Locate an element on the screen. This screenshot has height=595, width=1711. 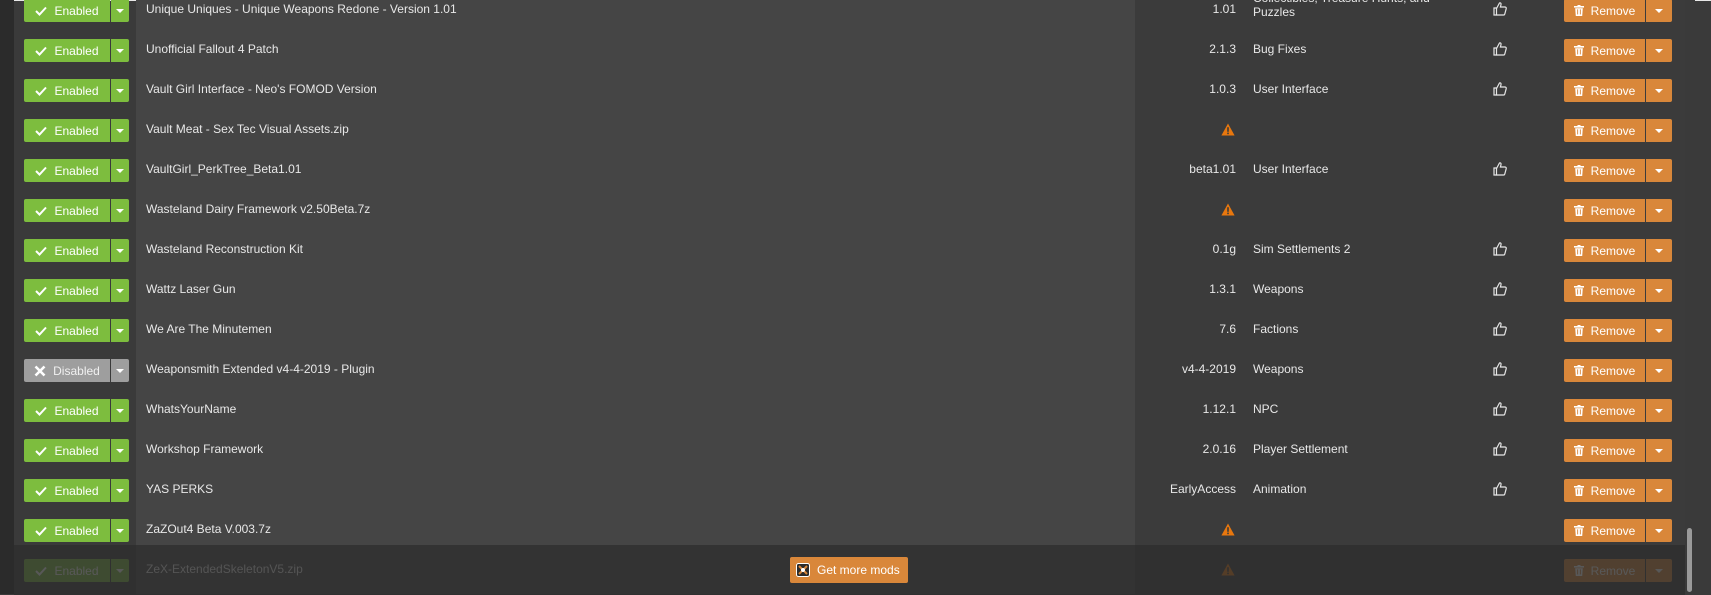
get-more-mods-button: Get more mods is located at coordinates (849, 570).